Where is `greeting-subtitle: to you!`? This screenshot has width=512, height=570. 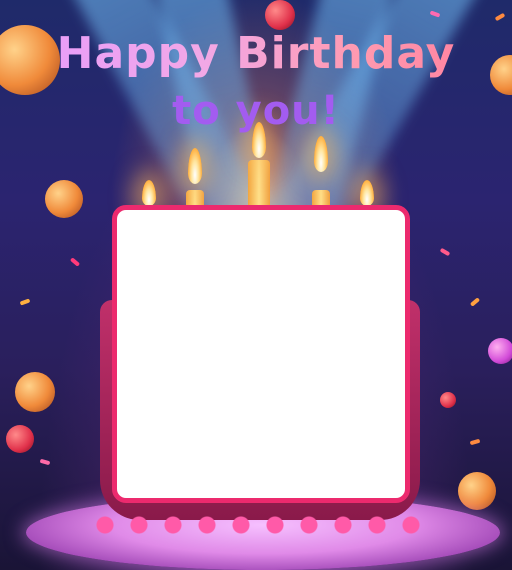
greeting-subtitle: to you! is located at coordinates (256, 111).